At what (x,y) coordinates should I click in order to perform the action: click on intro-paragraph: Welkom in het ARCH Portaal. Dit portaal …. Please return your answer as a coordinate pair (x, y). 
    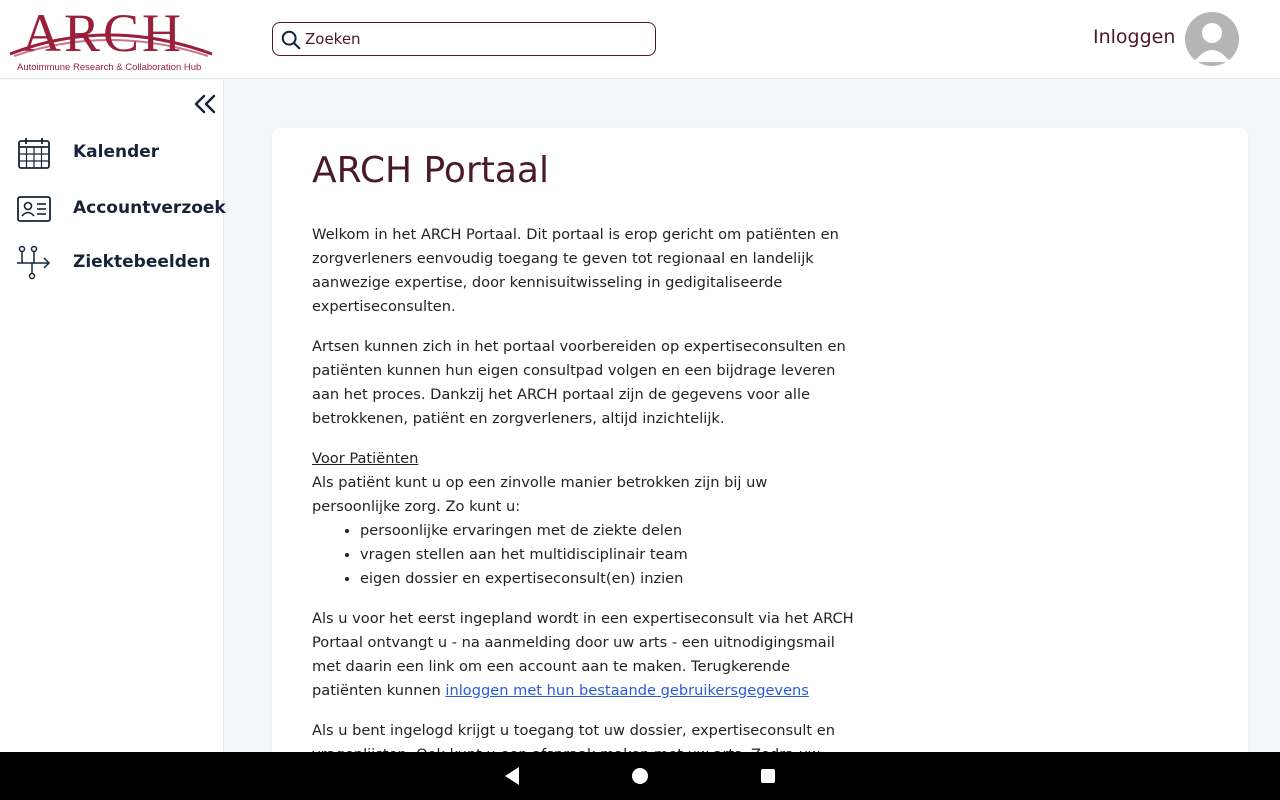
    Looking at the image, I should click on (575, 270).